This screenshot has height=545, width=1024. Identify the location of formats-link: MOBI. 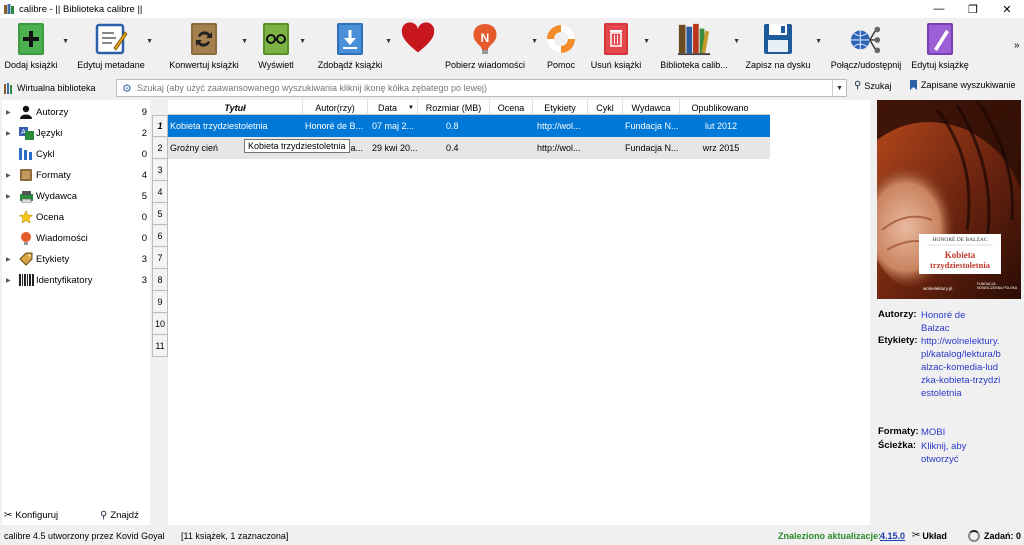
(971, 432).